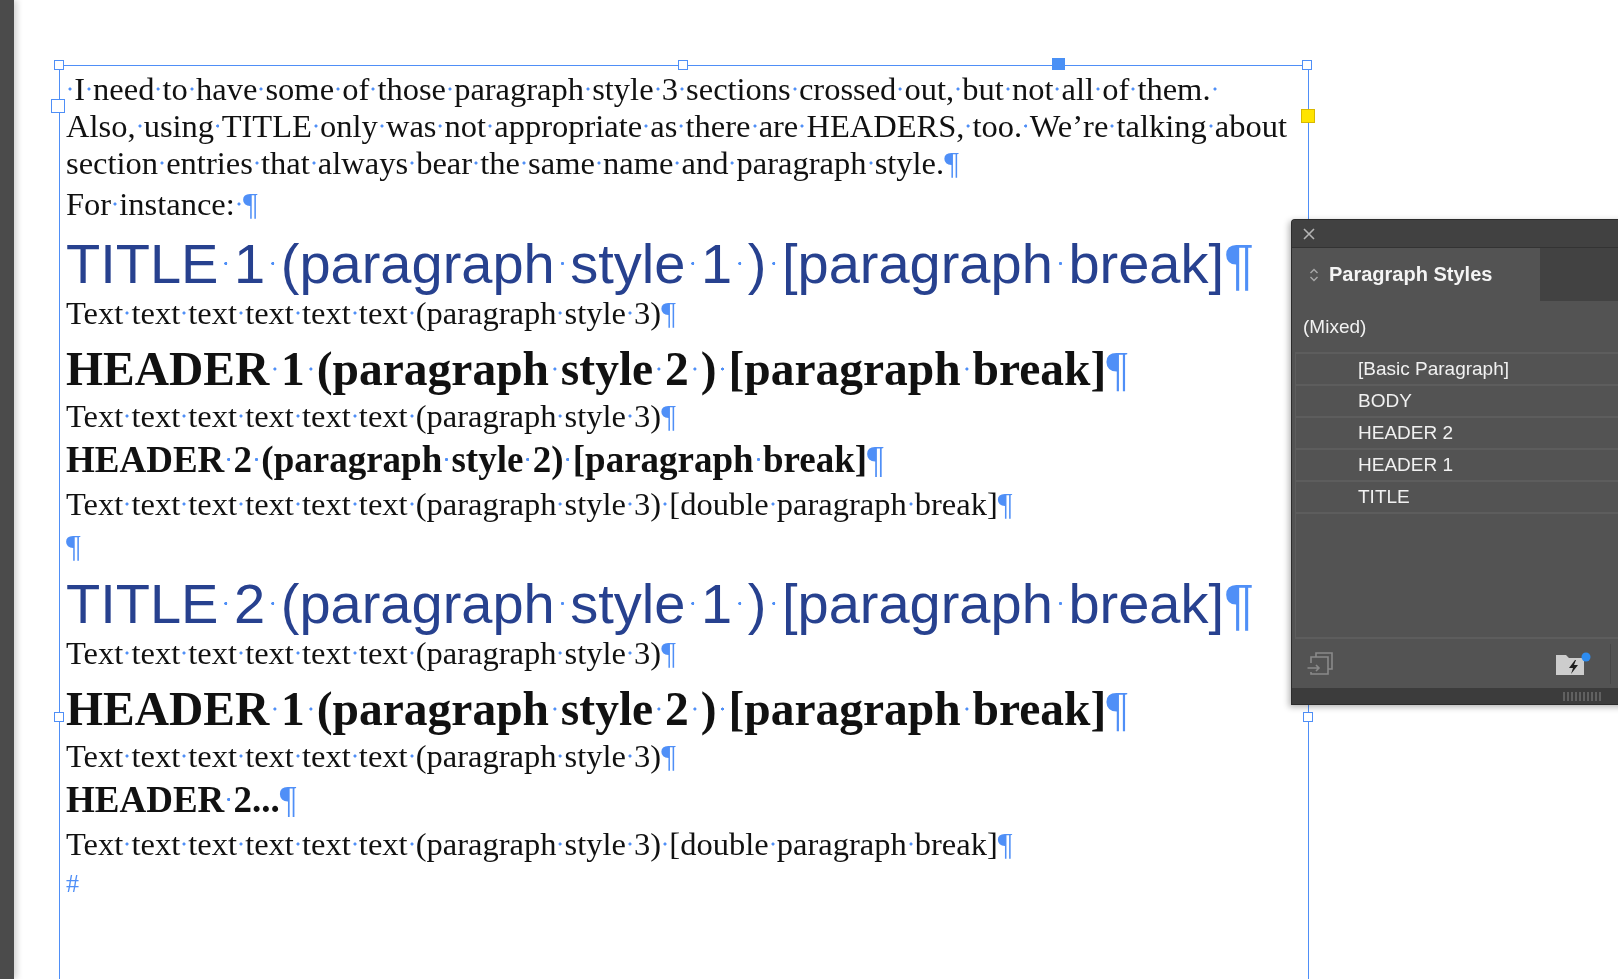 This screenshot has width=1618, height=979. What do you see at coordinates (58, 106) in the screenshot?
I see `in-port-handle` at bounding box center [58, 106].